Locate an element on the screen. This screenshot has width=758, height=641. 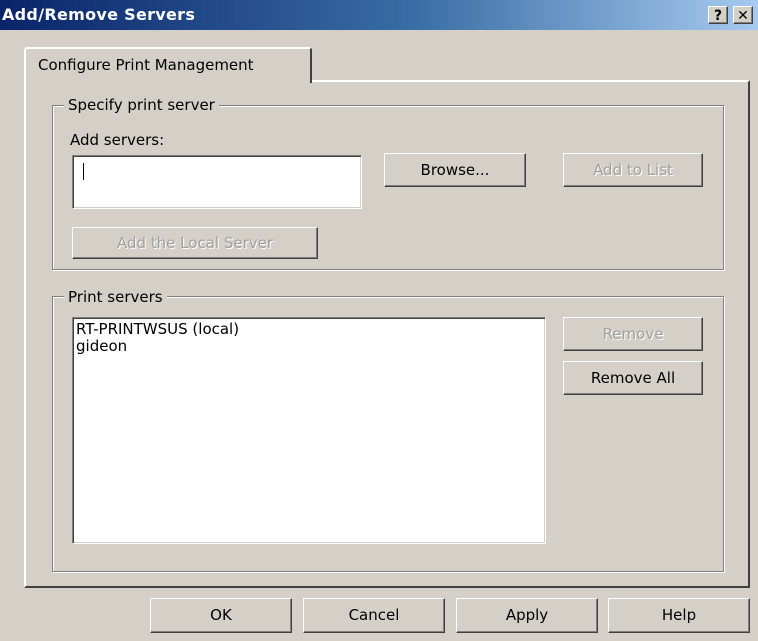
title-bar: Add/Remove Servers ? ✕ is located at coordinates (379, 15).